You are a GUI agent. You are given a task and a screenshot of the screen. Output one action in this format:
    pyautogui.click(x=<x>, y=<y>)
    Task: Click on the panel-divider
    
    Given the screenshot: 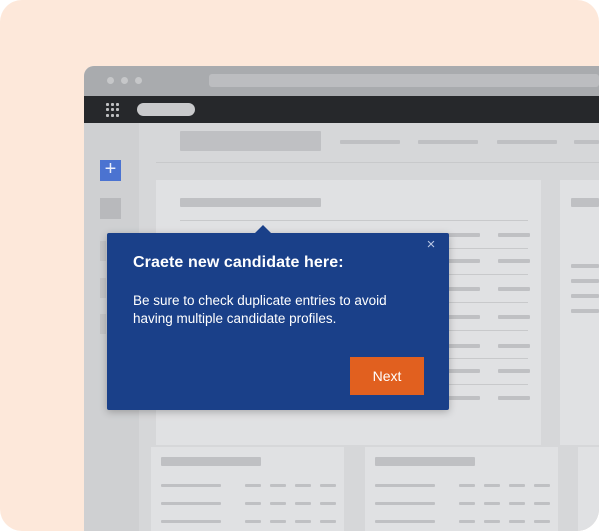 What is the action you would take?
    pyautogui.click(x=354, y=220)
    